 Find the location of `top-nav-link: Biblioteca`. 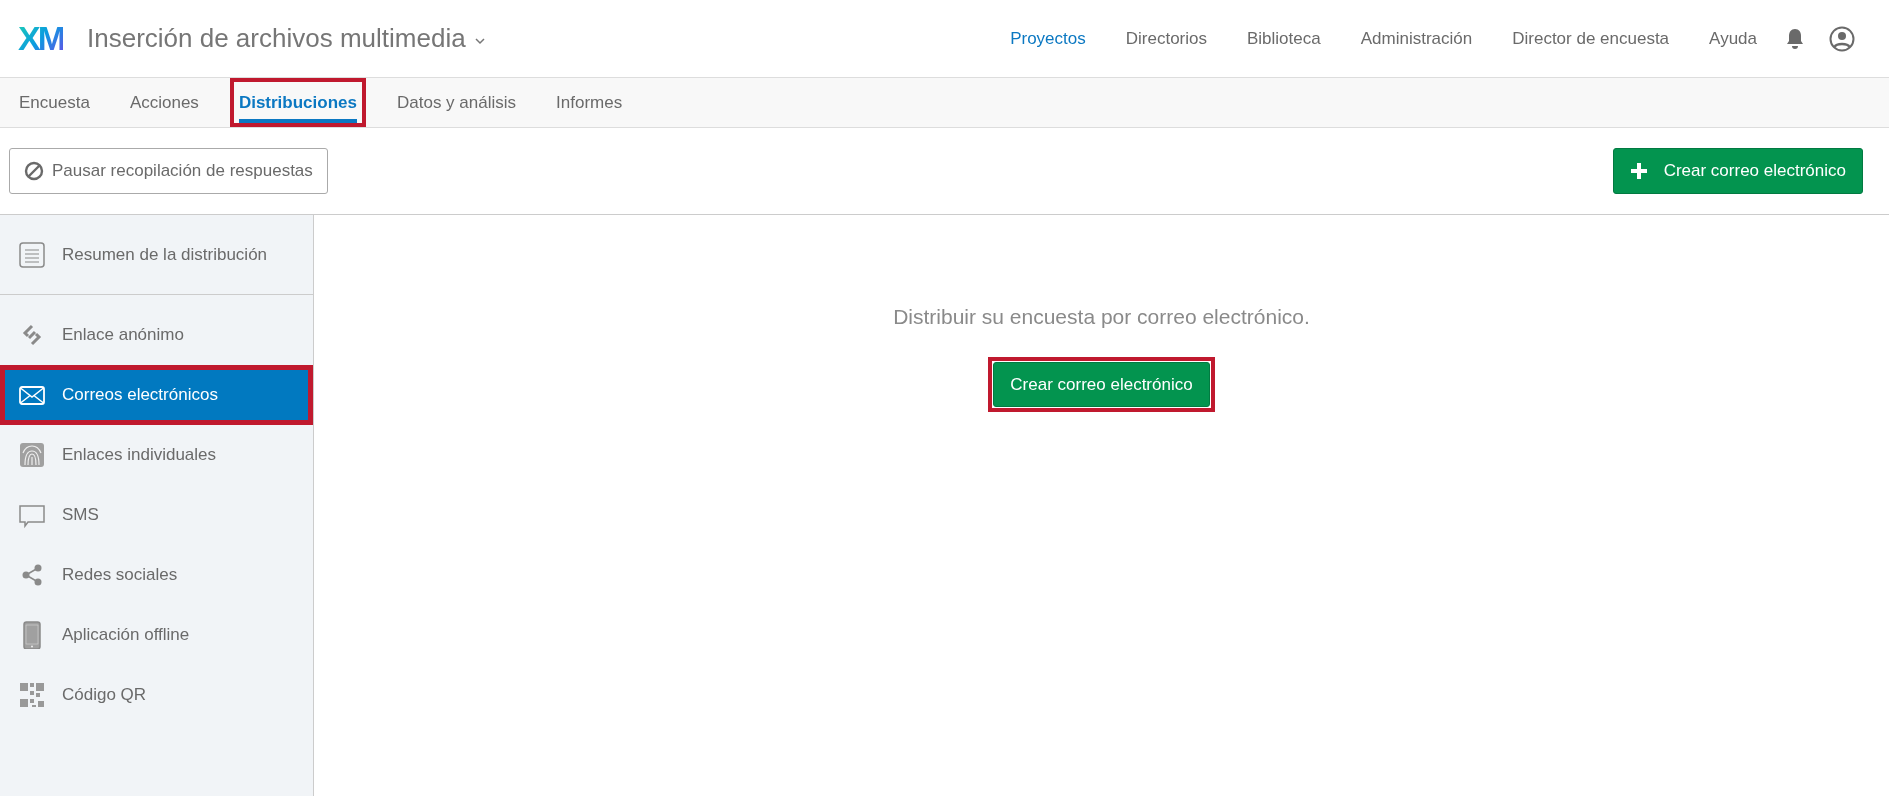

top-nav-link: Biblioteca is located at coordinates (1284, 38).